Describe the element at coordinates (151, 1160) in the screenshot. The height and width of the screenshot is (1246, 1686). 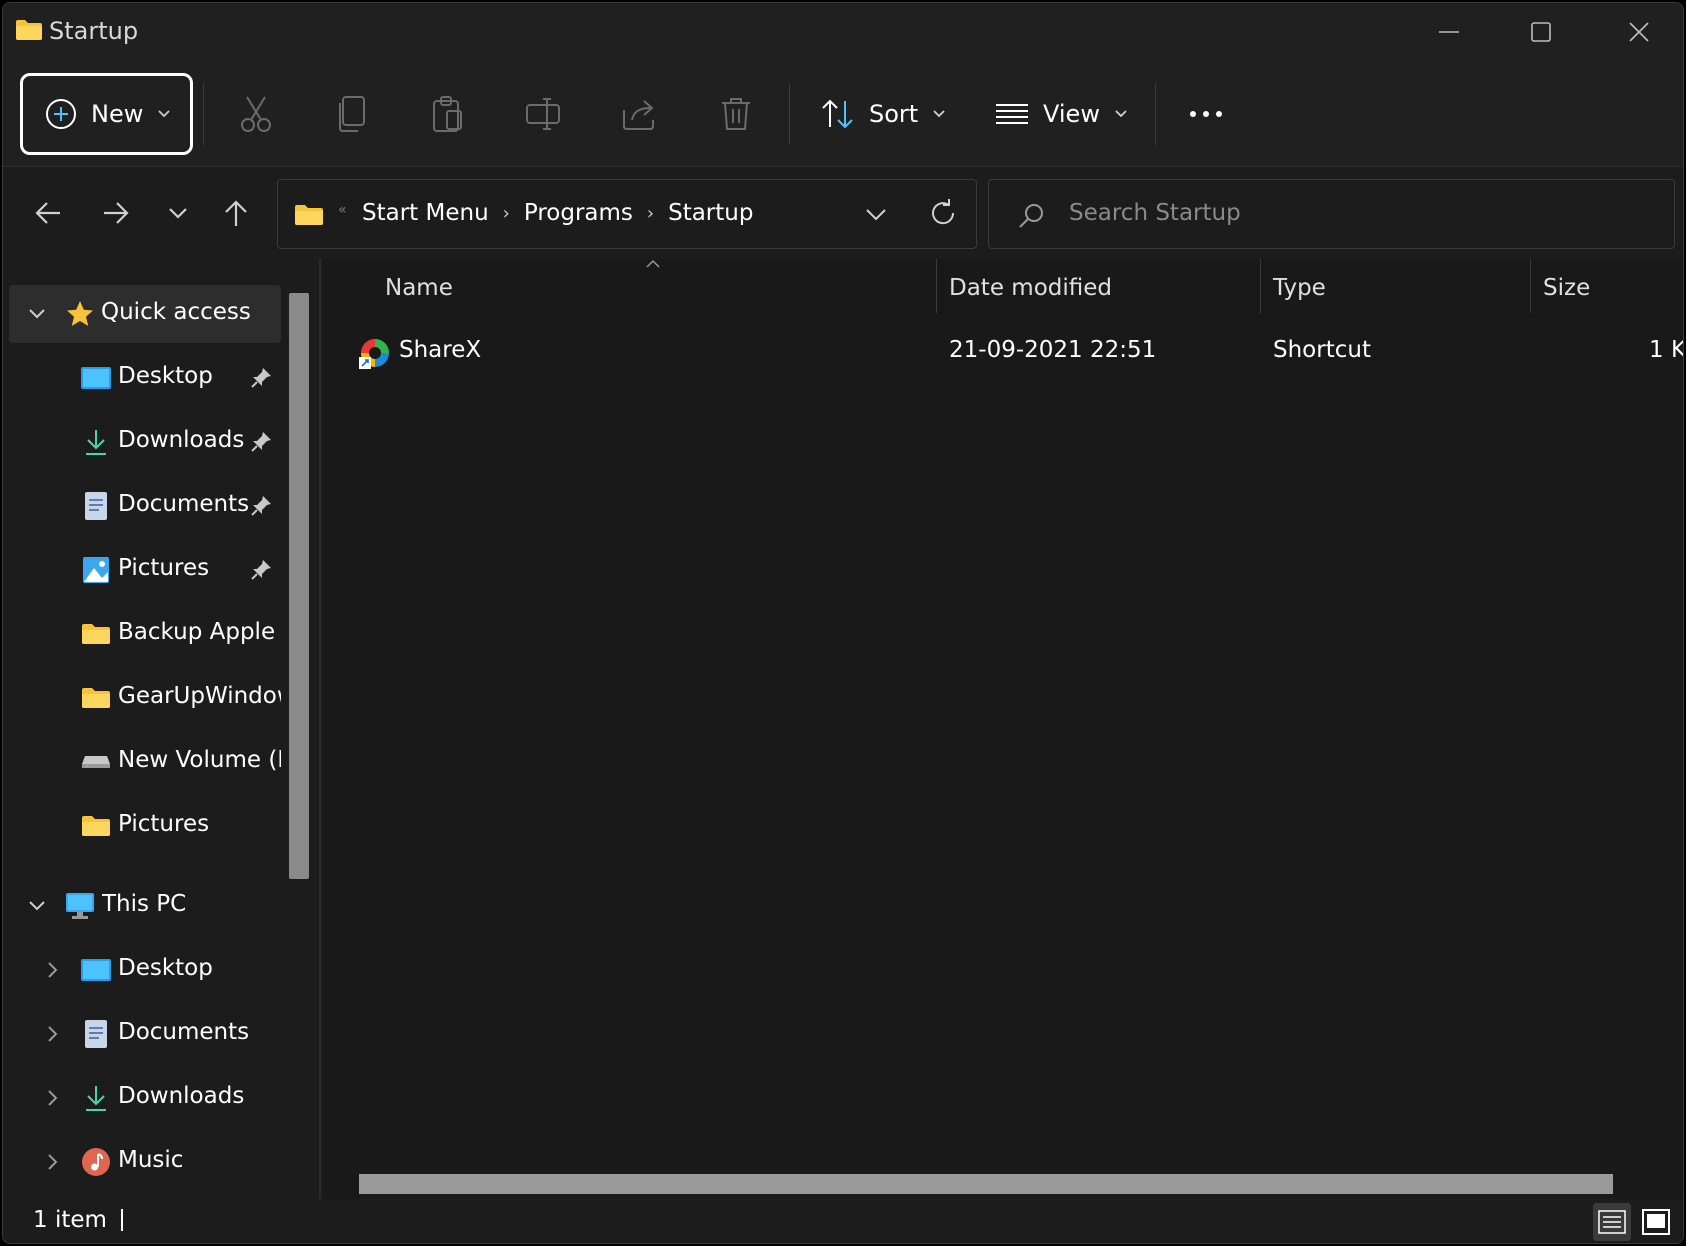
I see `sidebar-item-label: Music` at that location.